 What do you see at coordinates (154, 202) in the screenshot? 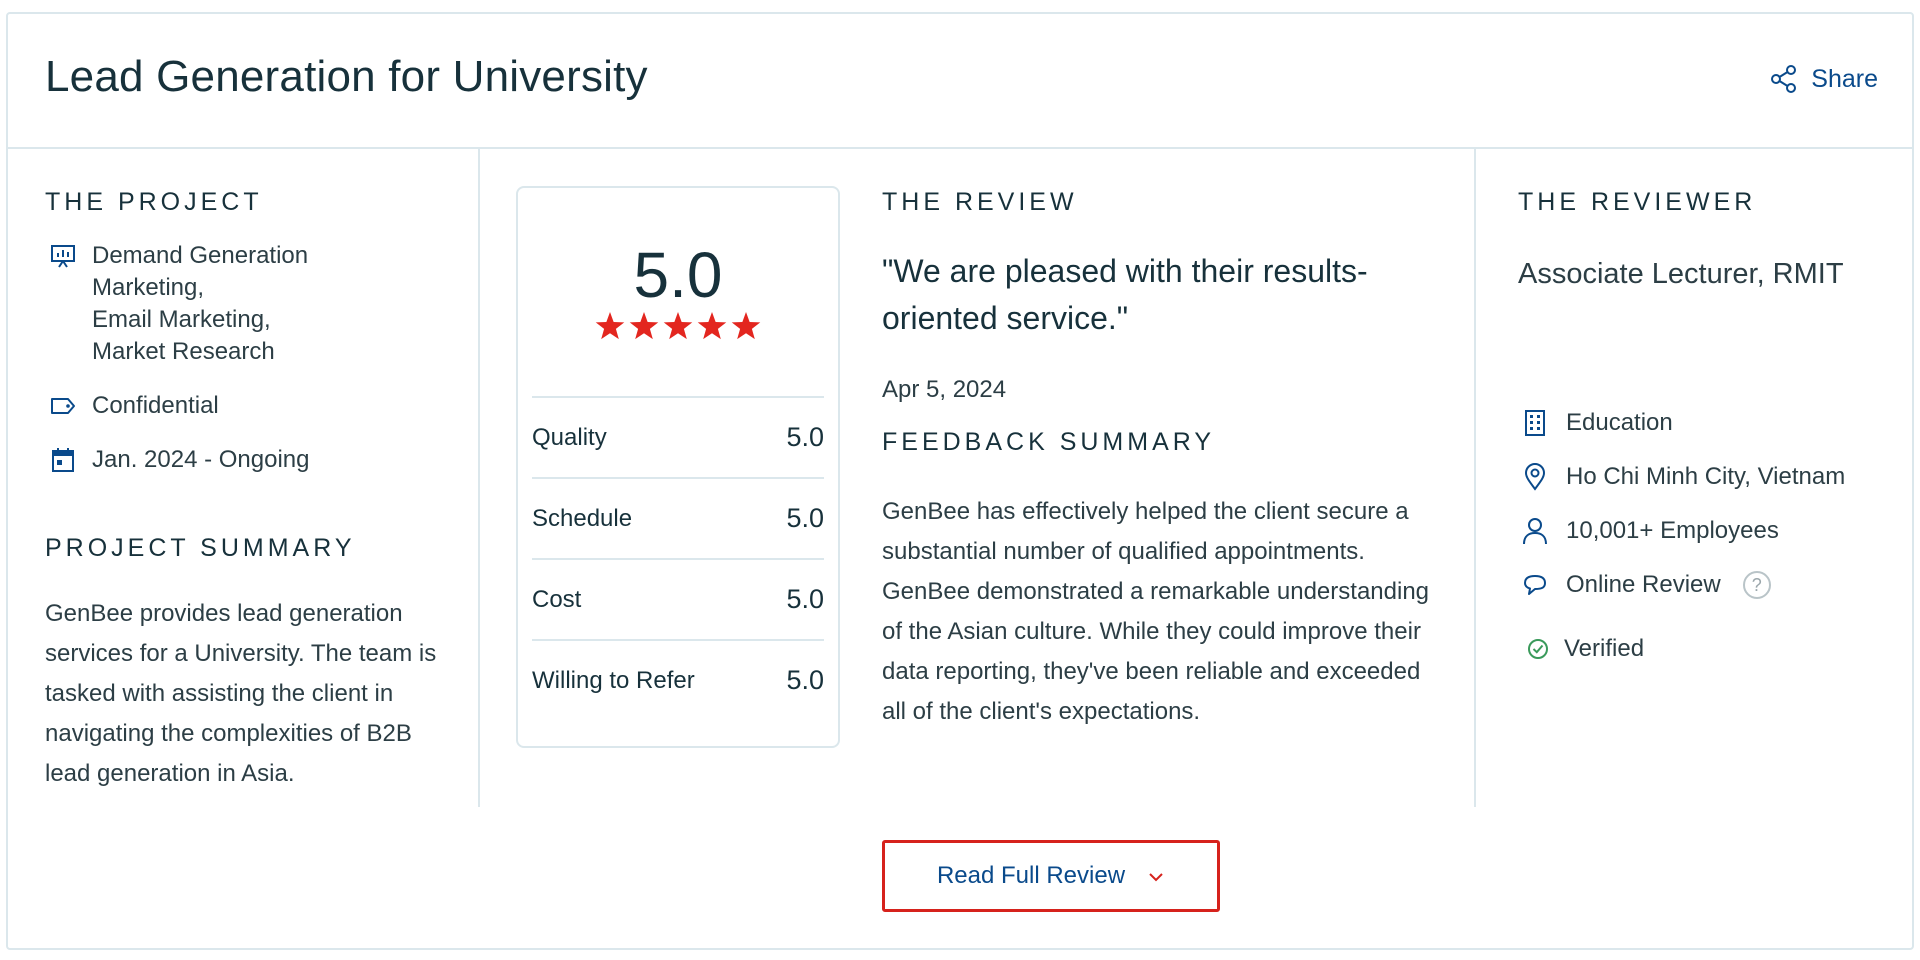
I see `project-heading: THE PROJECT` at bounding box center [154, 202].